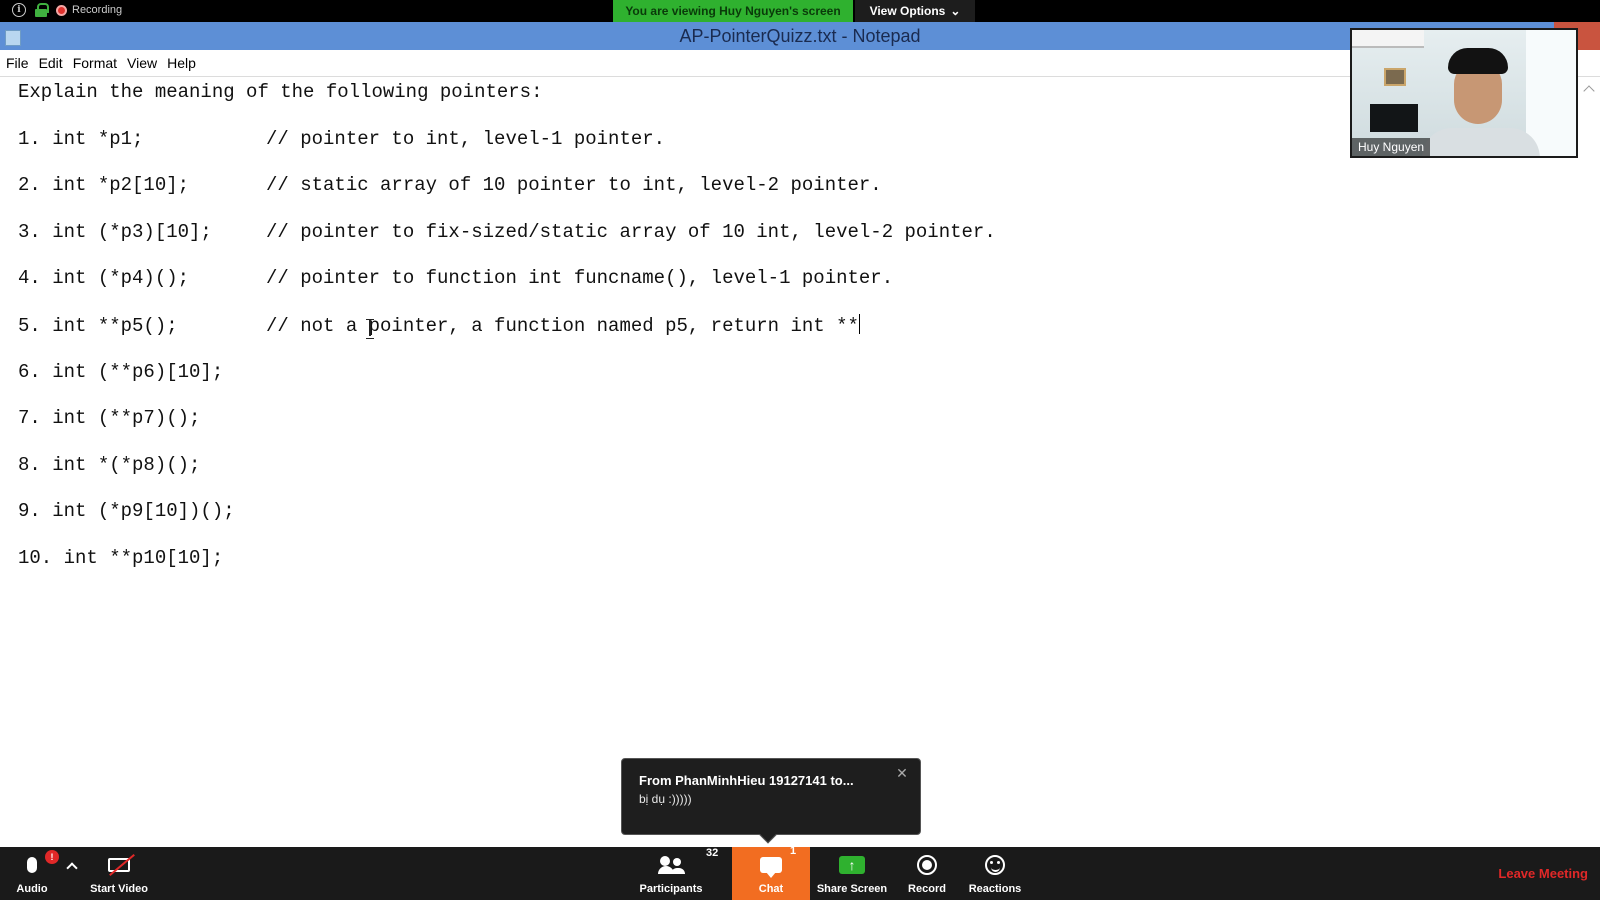 The image size is (1600, 900). I want to click on lock-icon, so click(41, 10).